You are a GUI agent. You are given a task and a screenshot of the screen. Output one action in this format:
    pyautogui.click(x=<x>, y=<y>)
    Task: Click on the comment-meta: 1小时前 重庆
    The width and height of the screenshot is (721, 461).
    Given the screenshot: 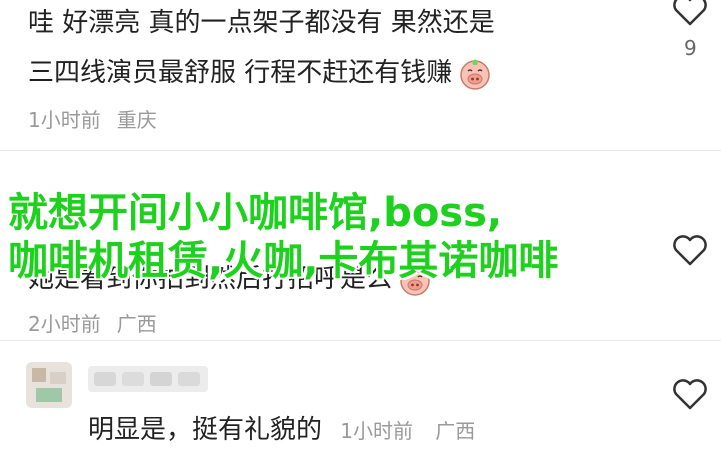 What is the action you would take?
    pyautogui.click(x=92, y=118)
    